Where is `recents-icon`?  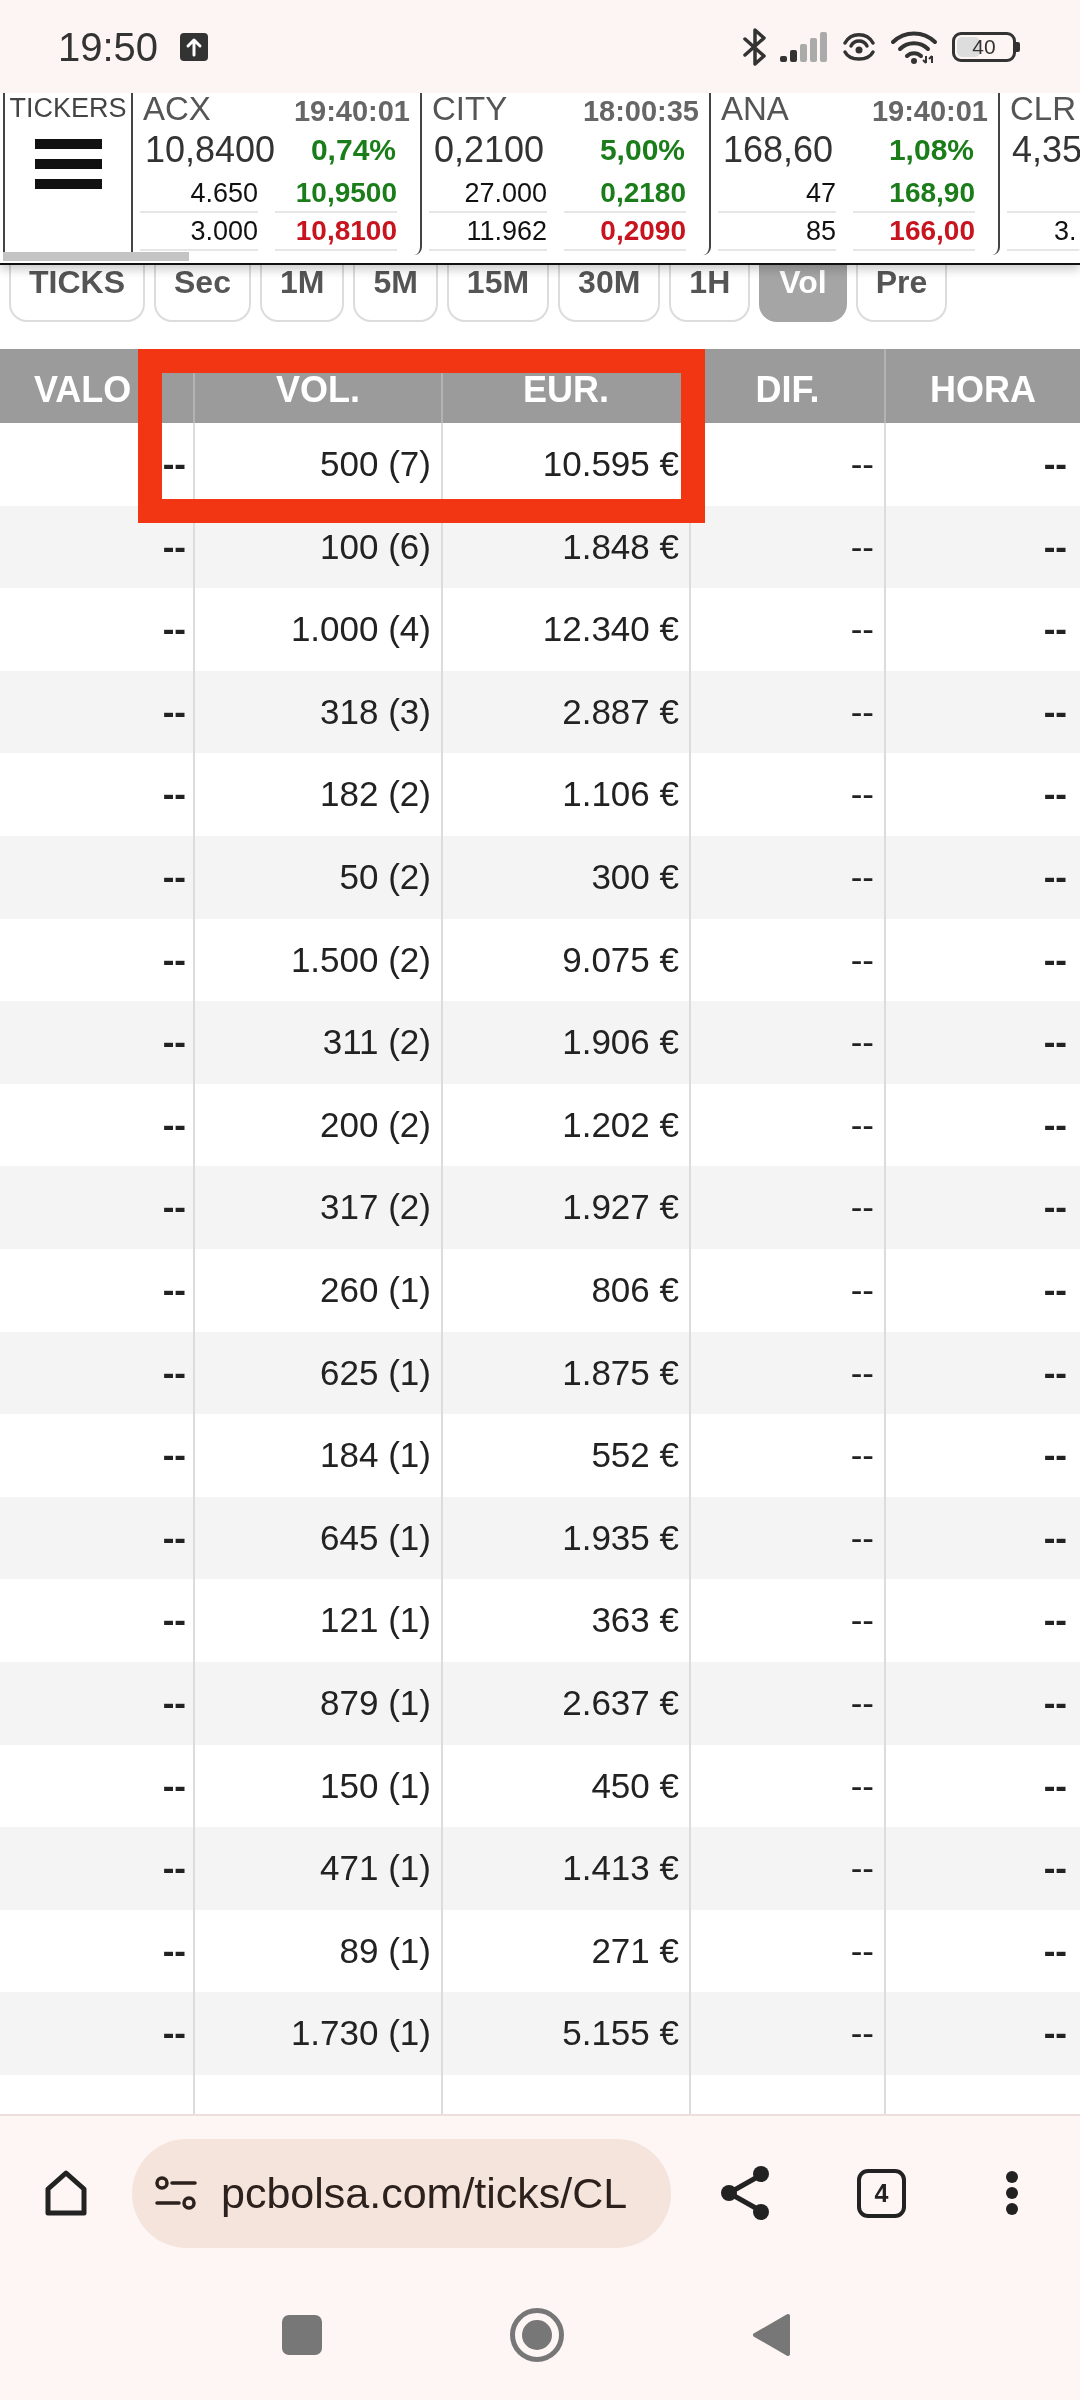
recents-icon is located at coordinates (302, 2335).